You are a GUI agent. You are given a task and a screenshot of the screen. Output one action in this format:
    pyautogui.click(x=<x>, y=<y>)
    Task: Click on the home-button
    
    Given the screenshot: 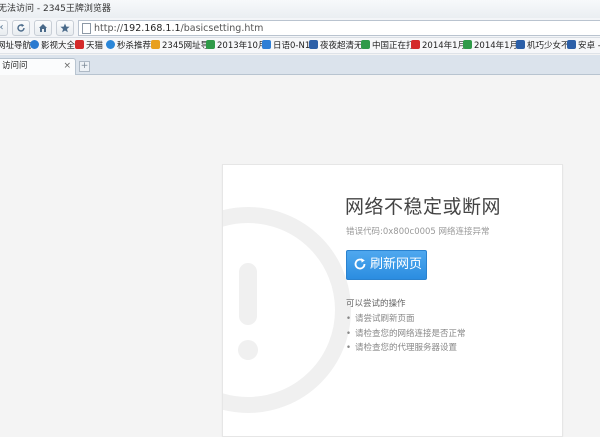 What is the action you would take?
    pyautogui.click(x=43, y=28)
    